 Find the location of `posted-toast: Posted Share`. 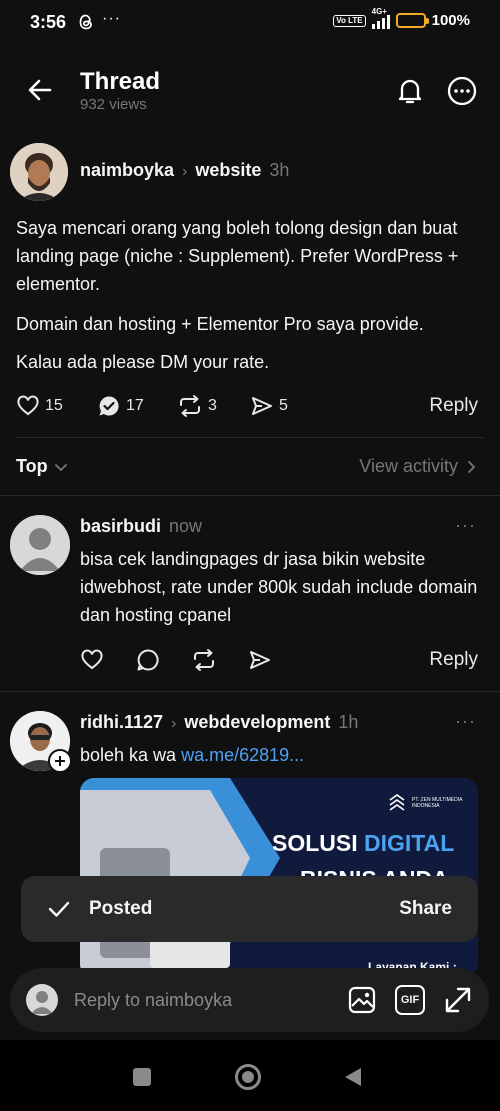

posted-toast: Posted Share is located at coordinates (249, 909).